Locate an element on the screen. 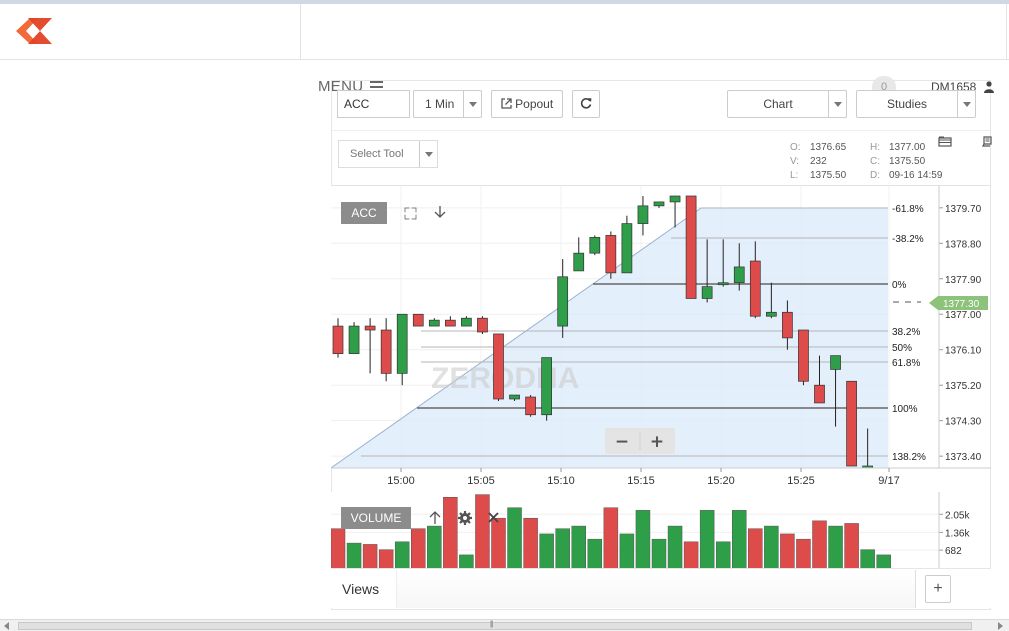 This screenshot has height=631, width=1009. views-track is located at coordinates (656, 589).